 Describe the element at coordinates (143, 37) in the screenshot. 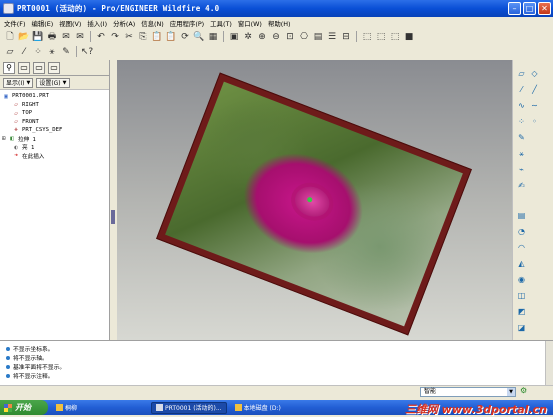

I see `copy-icon: ⎘` at that location.